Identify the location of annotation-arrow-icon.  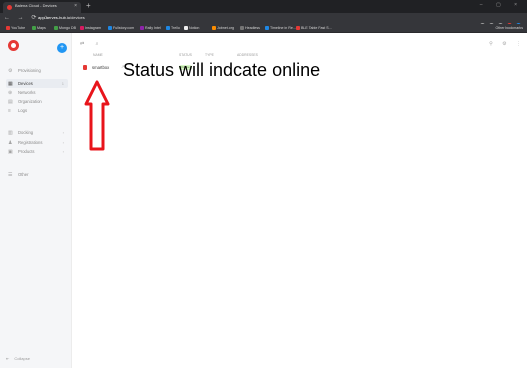
(97, 115).